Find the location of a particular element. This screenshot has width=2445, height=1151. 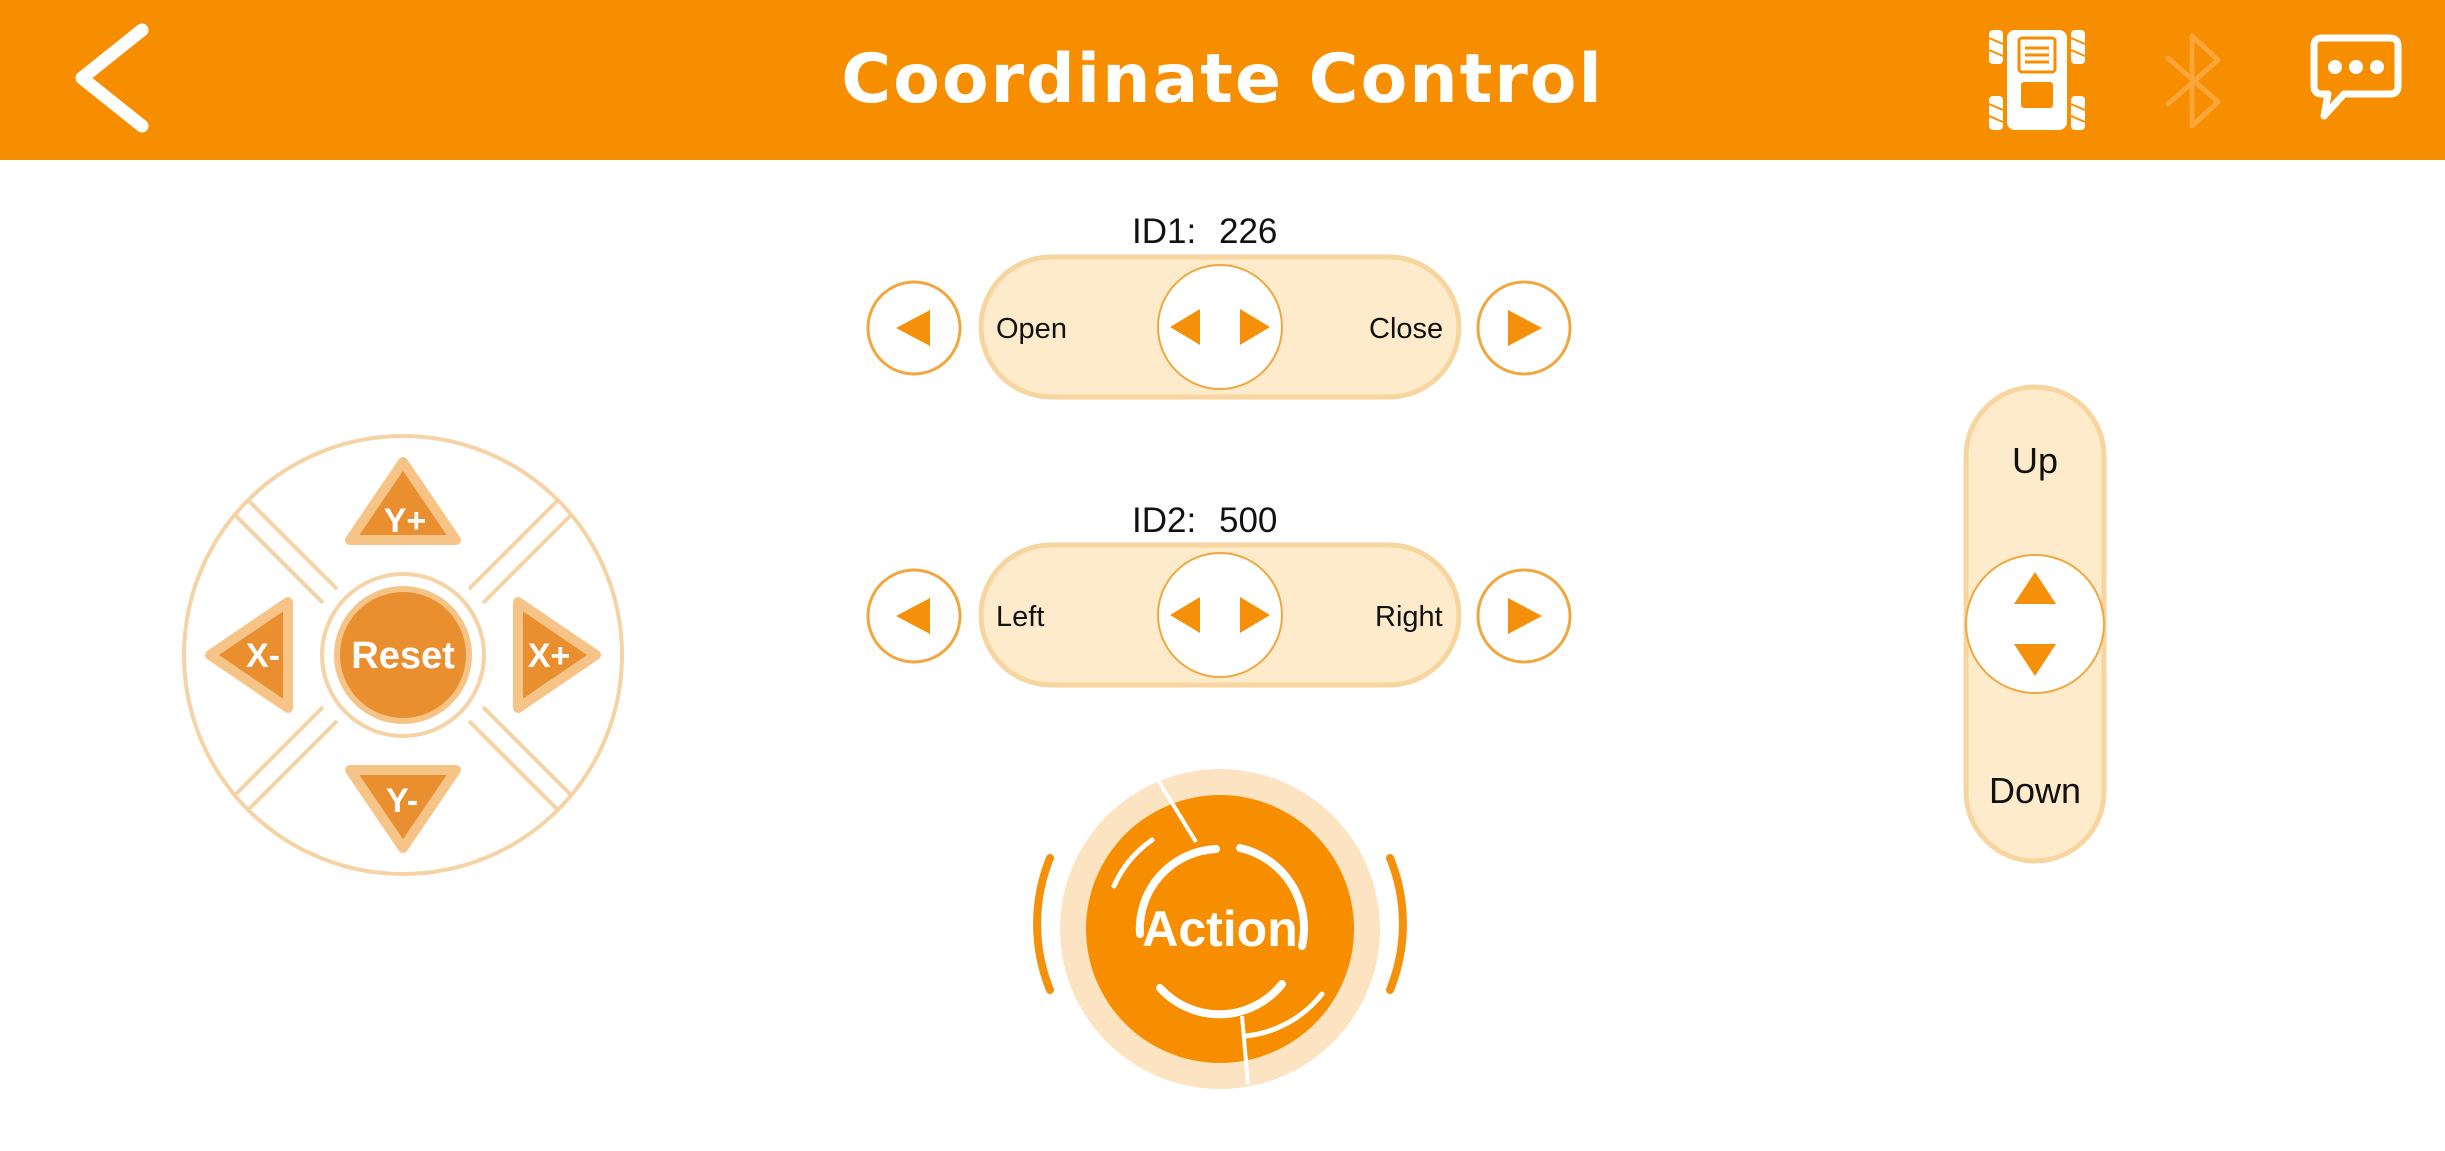

action-label: Action is located at coordinates (1220, 929).